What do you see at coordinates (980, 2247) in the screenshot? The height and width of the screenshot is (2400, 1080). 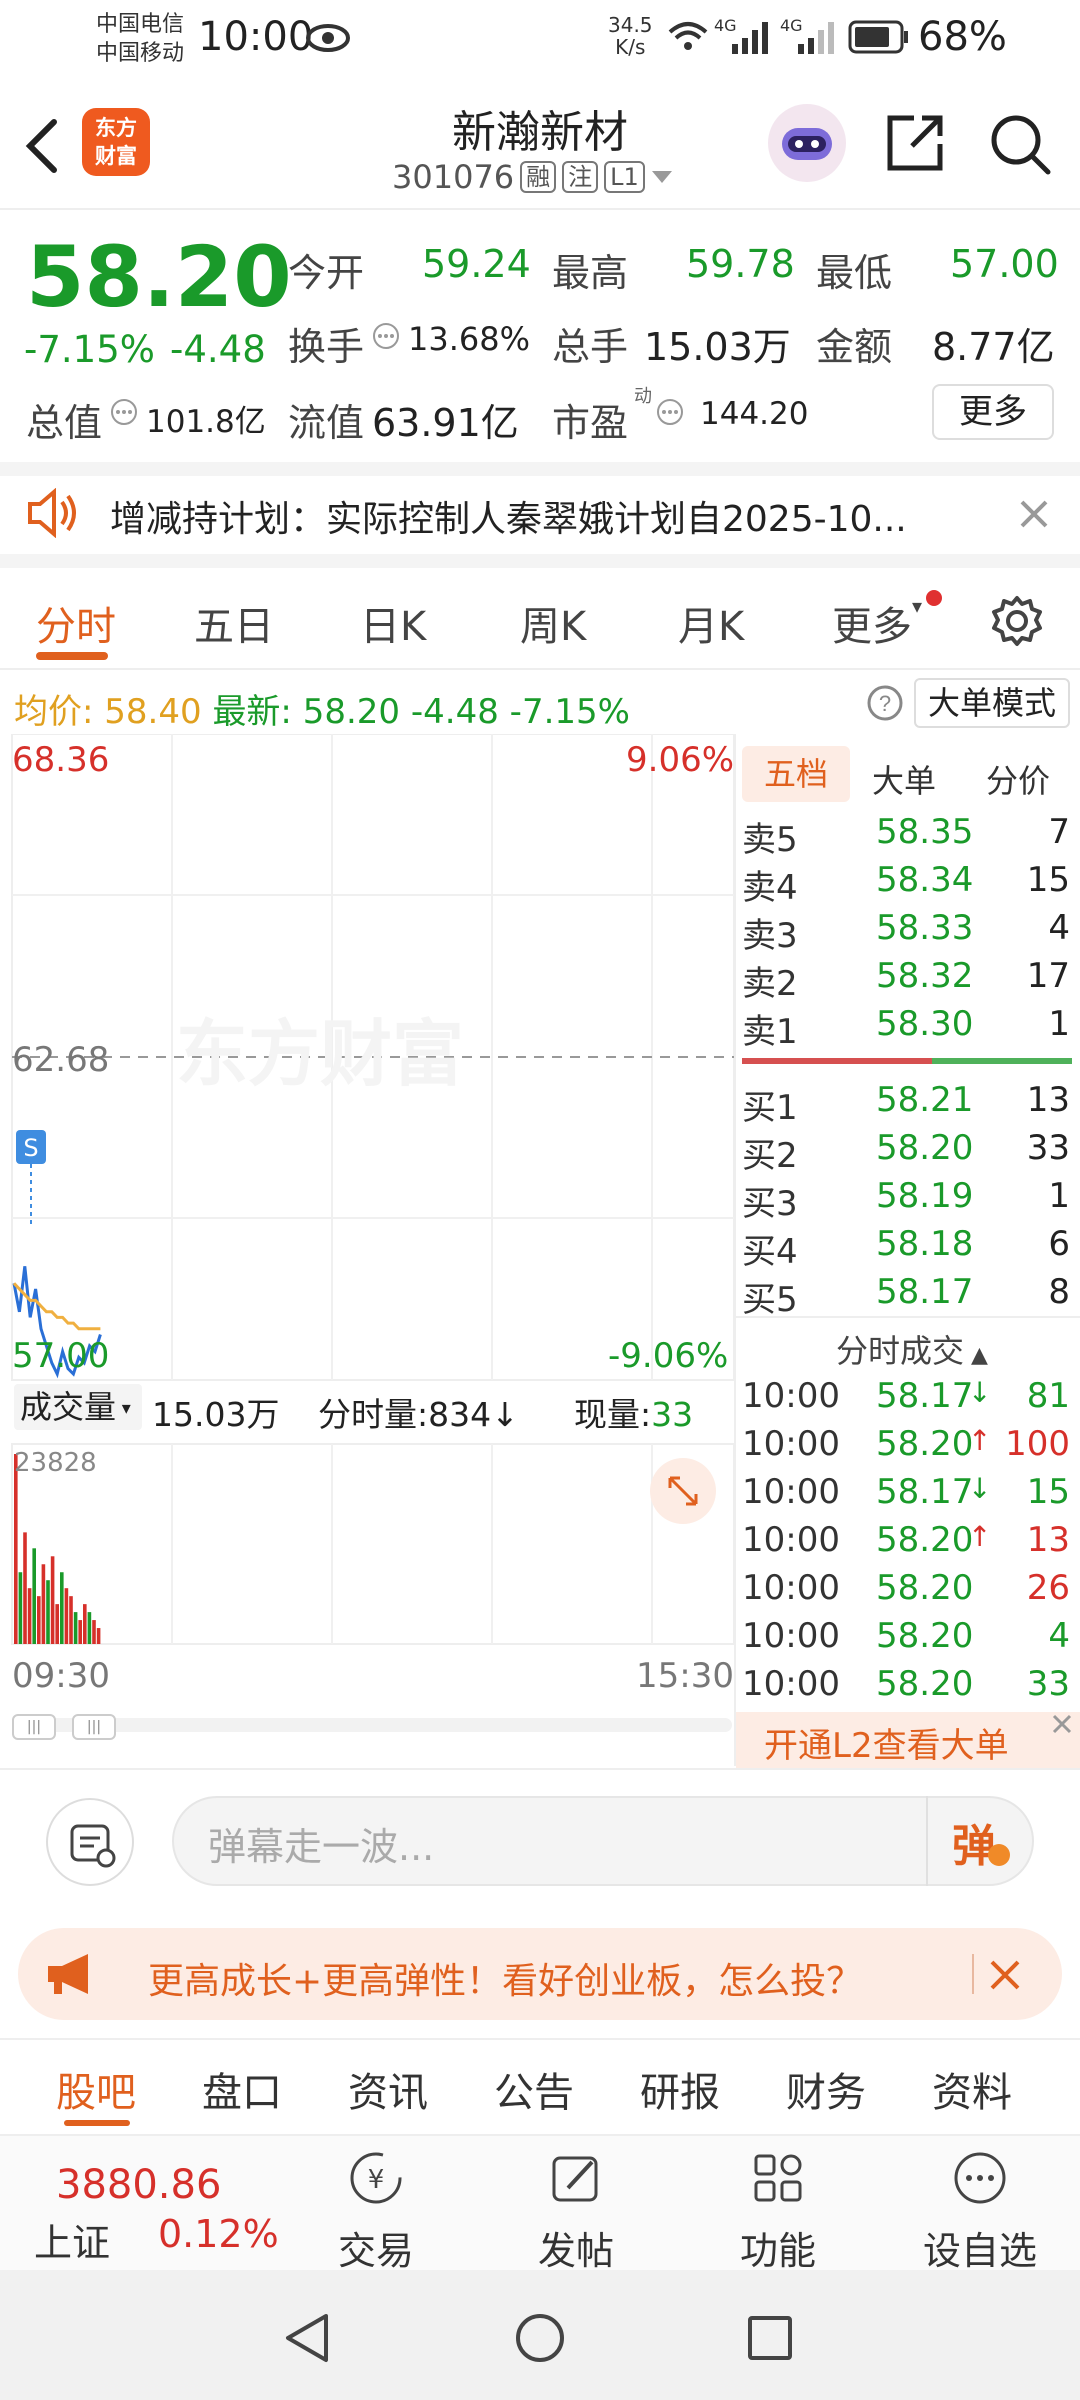 I see `add-watchlist-button: 设自选` at bounding box center [980, 2247].